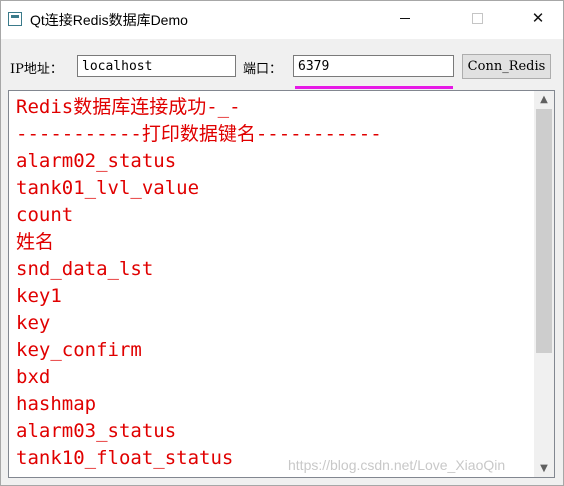 This screenshot has height=486, width=564. I want to click on log-line: bxd, so click(33, 377).